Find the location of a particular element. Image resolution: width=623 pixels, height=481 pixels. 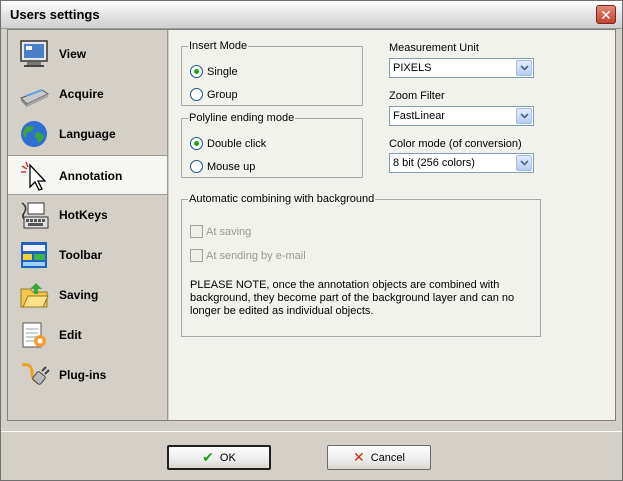

checkbox-label: At saving is located at coordinates (229, 231).